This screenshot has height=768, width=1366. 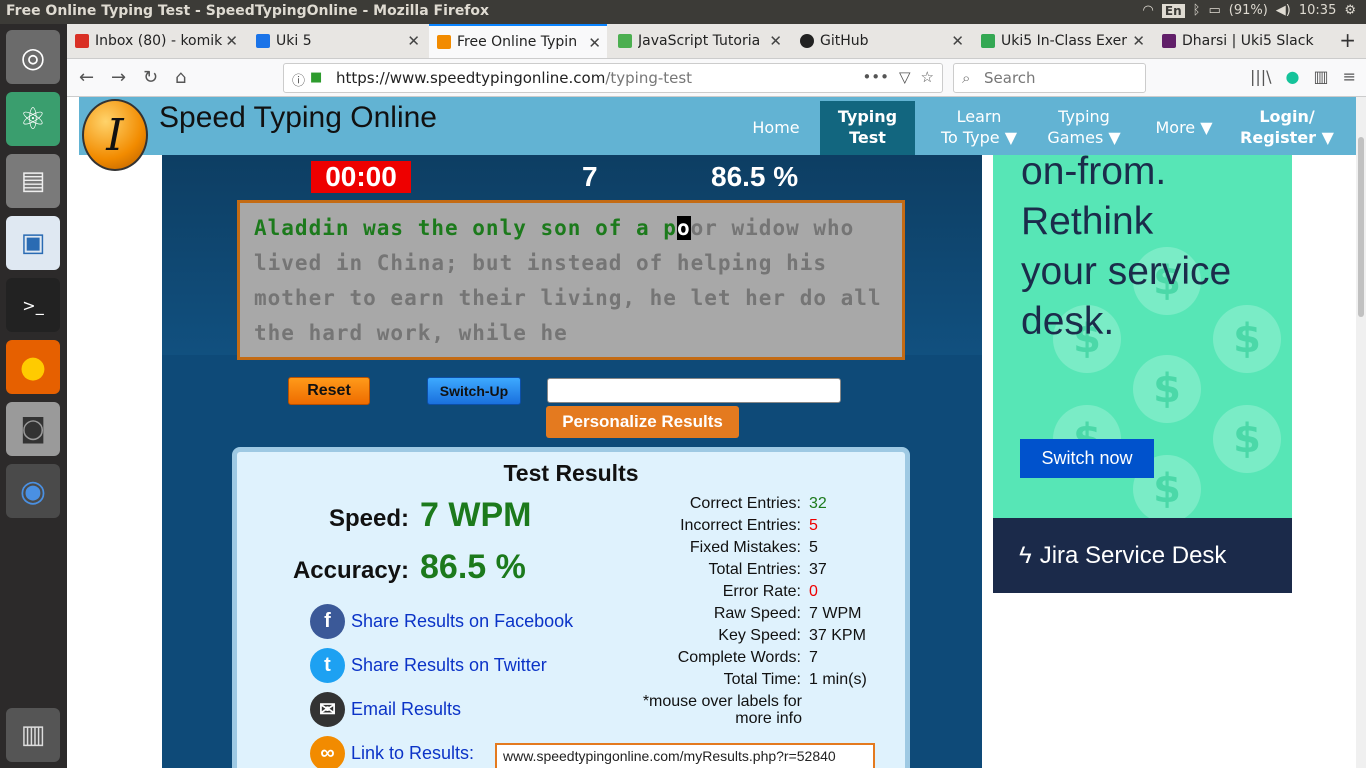 What do you see at coordinates (33, 491) in the screenshot?
I see `chrome-icon: ◉` at bounding box center [33, 491].